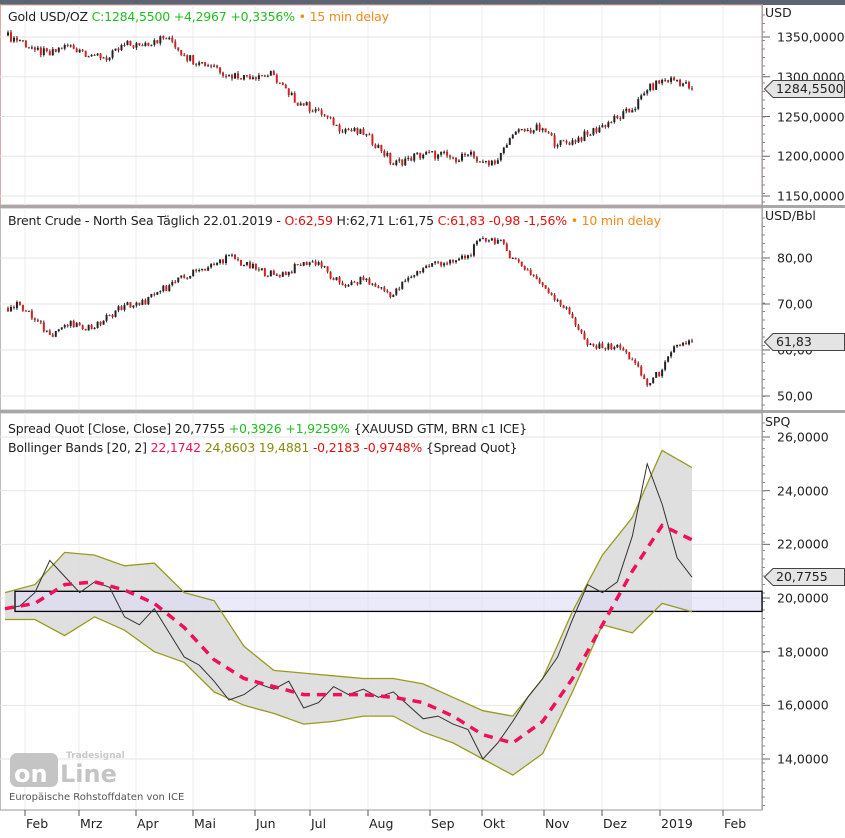  Describe the element at coordinates (494, 823) in the screenshot. I see `x-tick-label: Okt` at that location.